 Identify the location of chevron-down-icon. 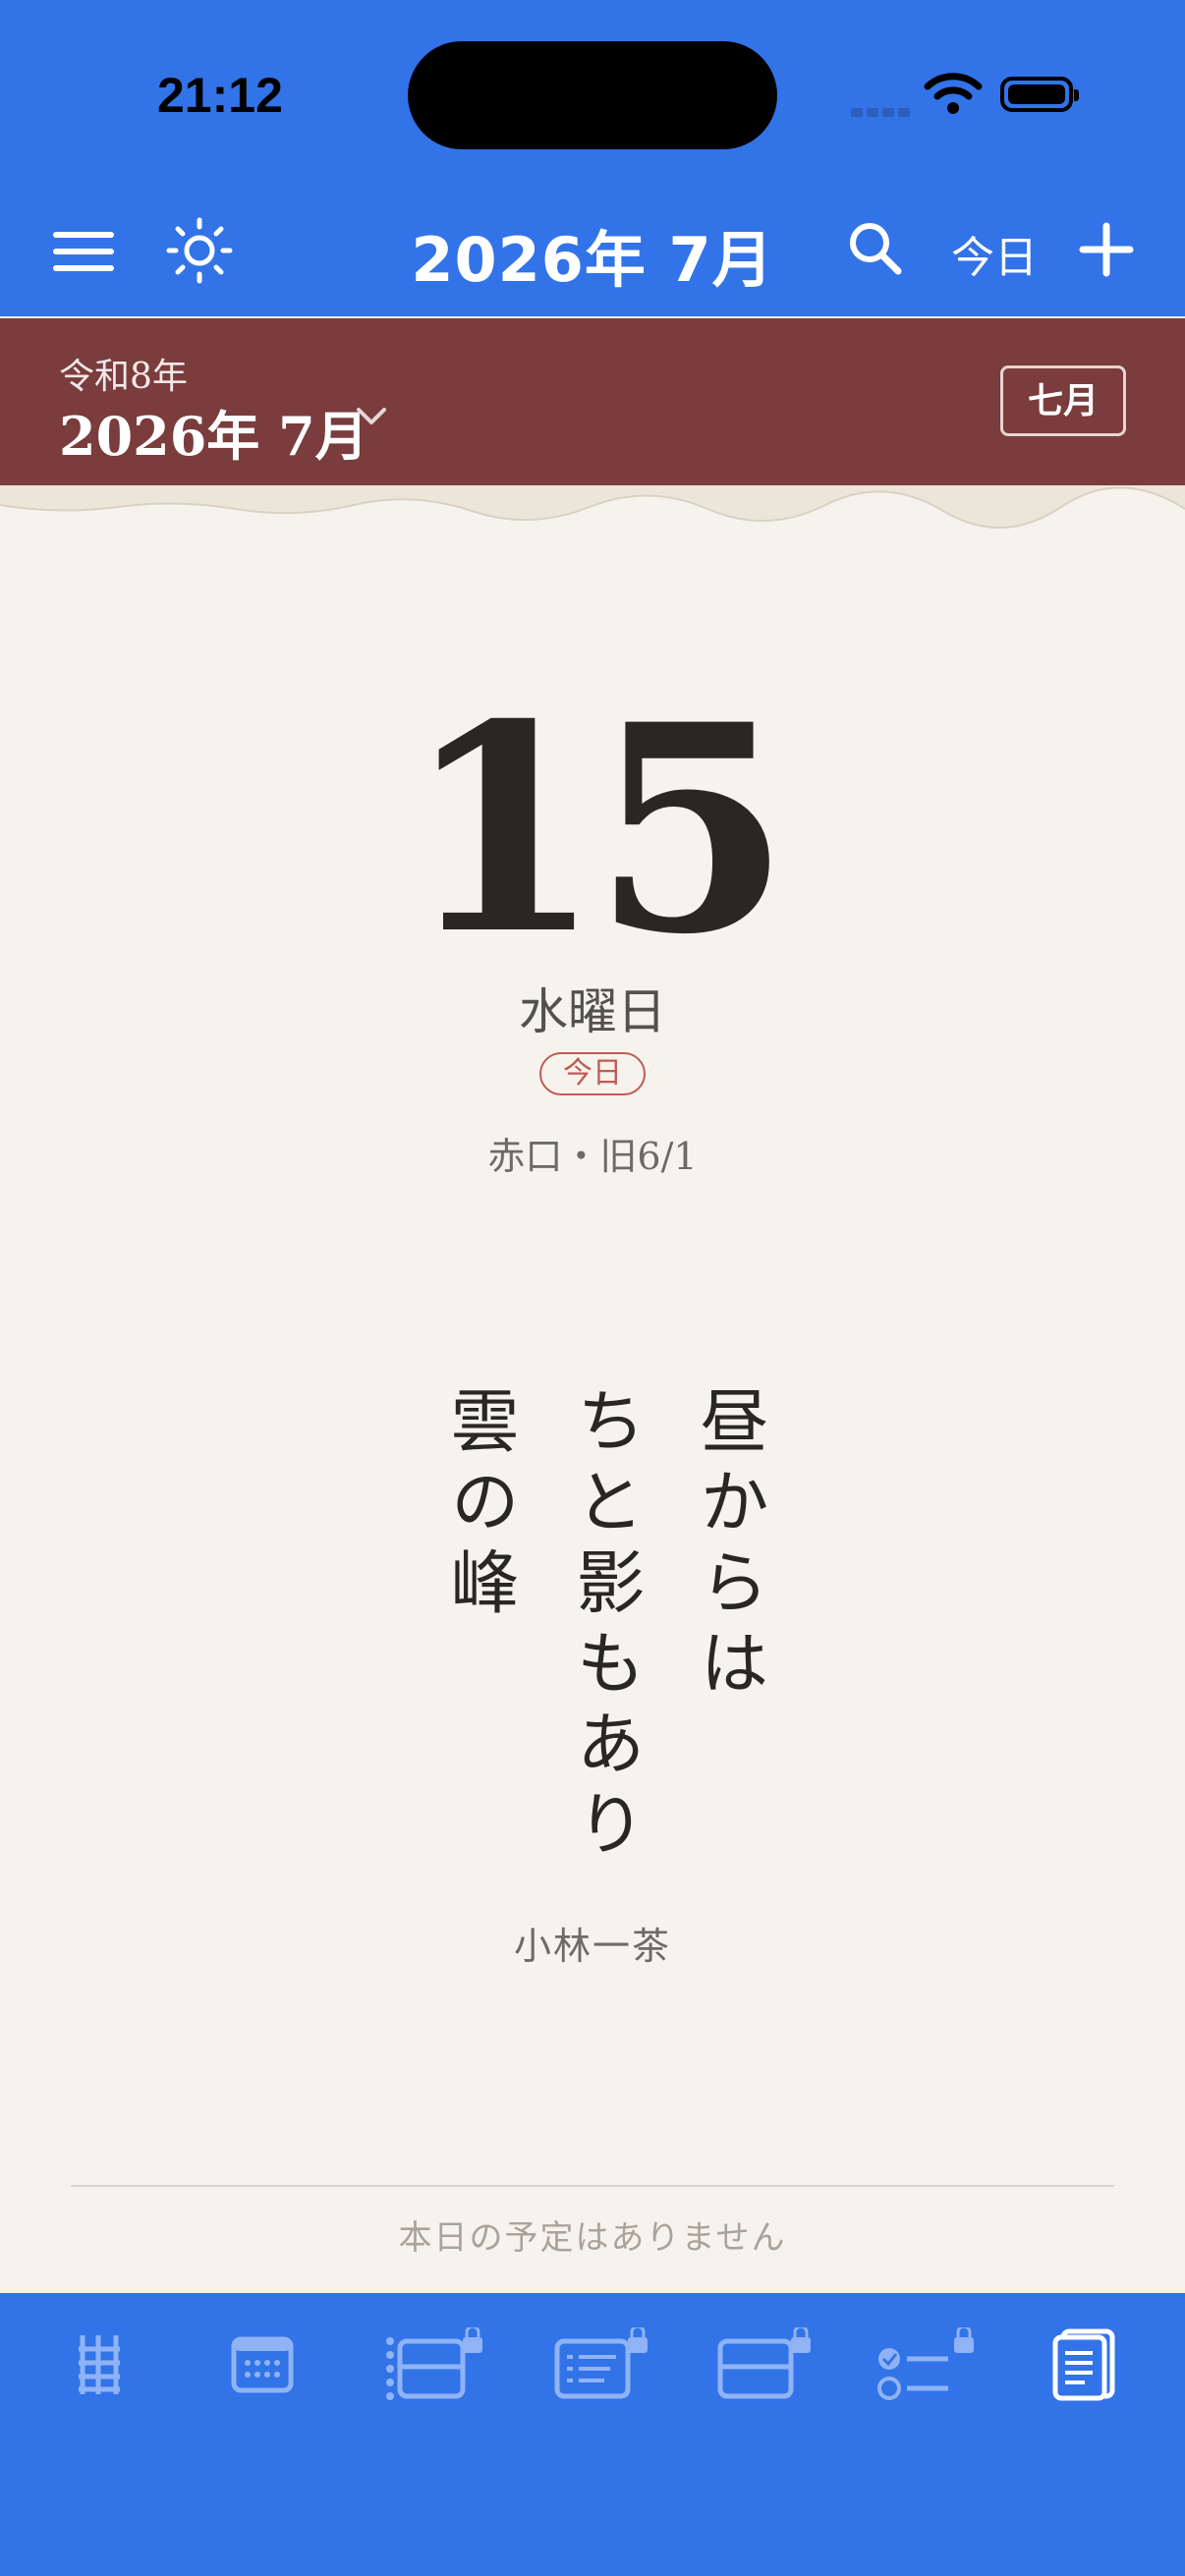
(372, 418).